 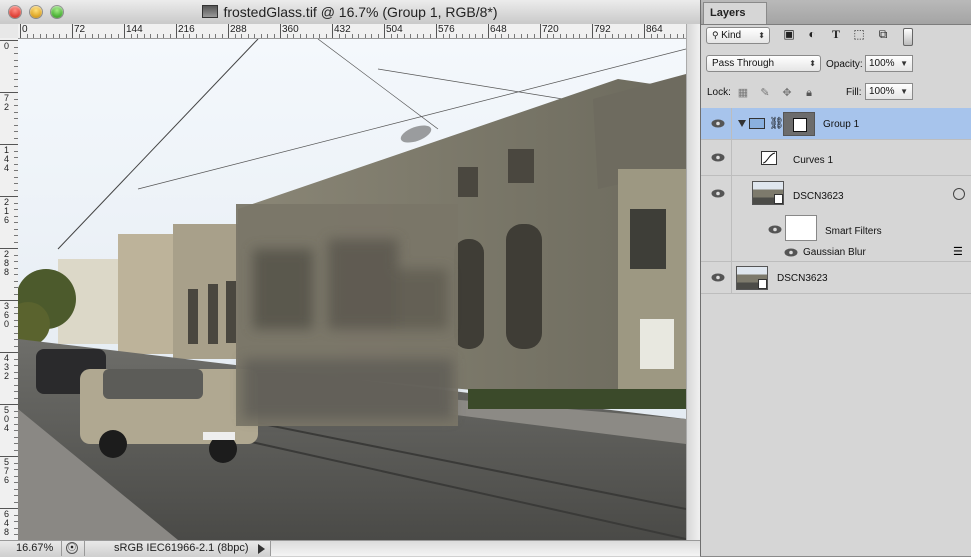 What do you see at coordinates (841, 124) in the screenshot?
I see `layer-name: Group 1` at bounding box center [841, 124].